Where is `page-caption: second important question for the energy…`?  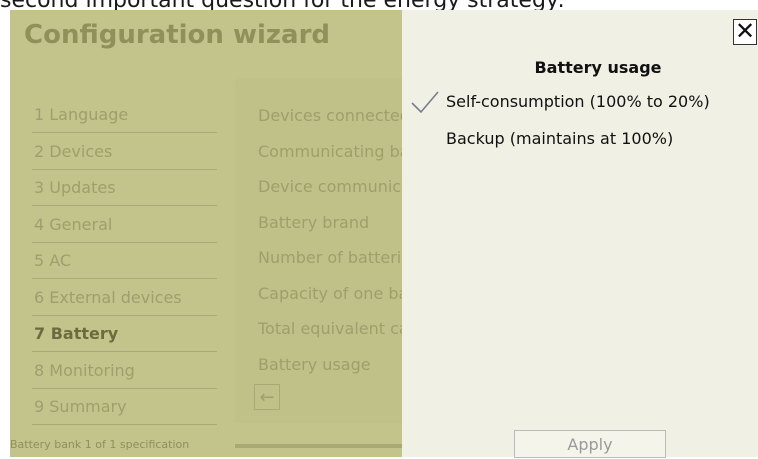 page-caption: second important question for the energy… is located at coordinates (379, 5).